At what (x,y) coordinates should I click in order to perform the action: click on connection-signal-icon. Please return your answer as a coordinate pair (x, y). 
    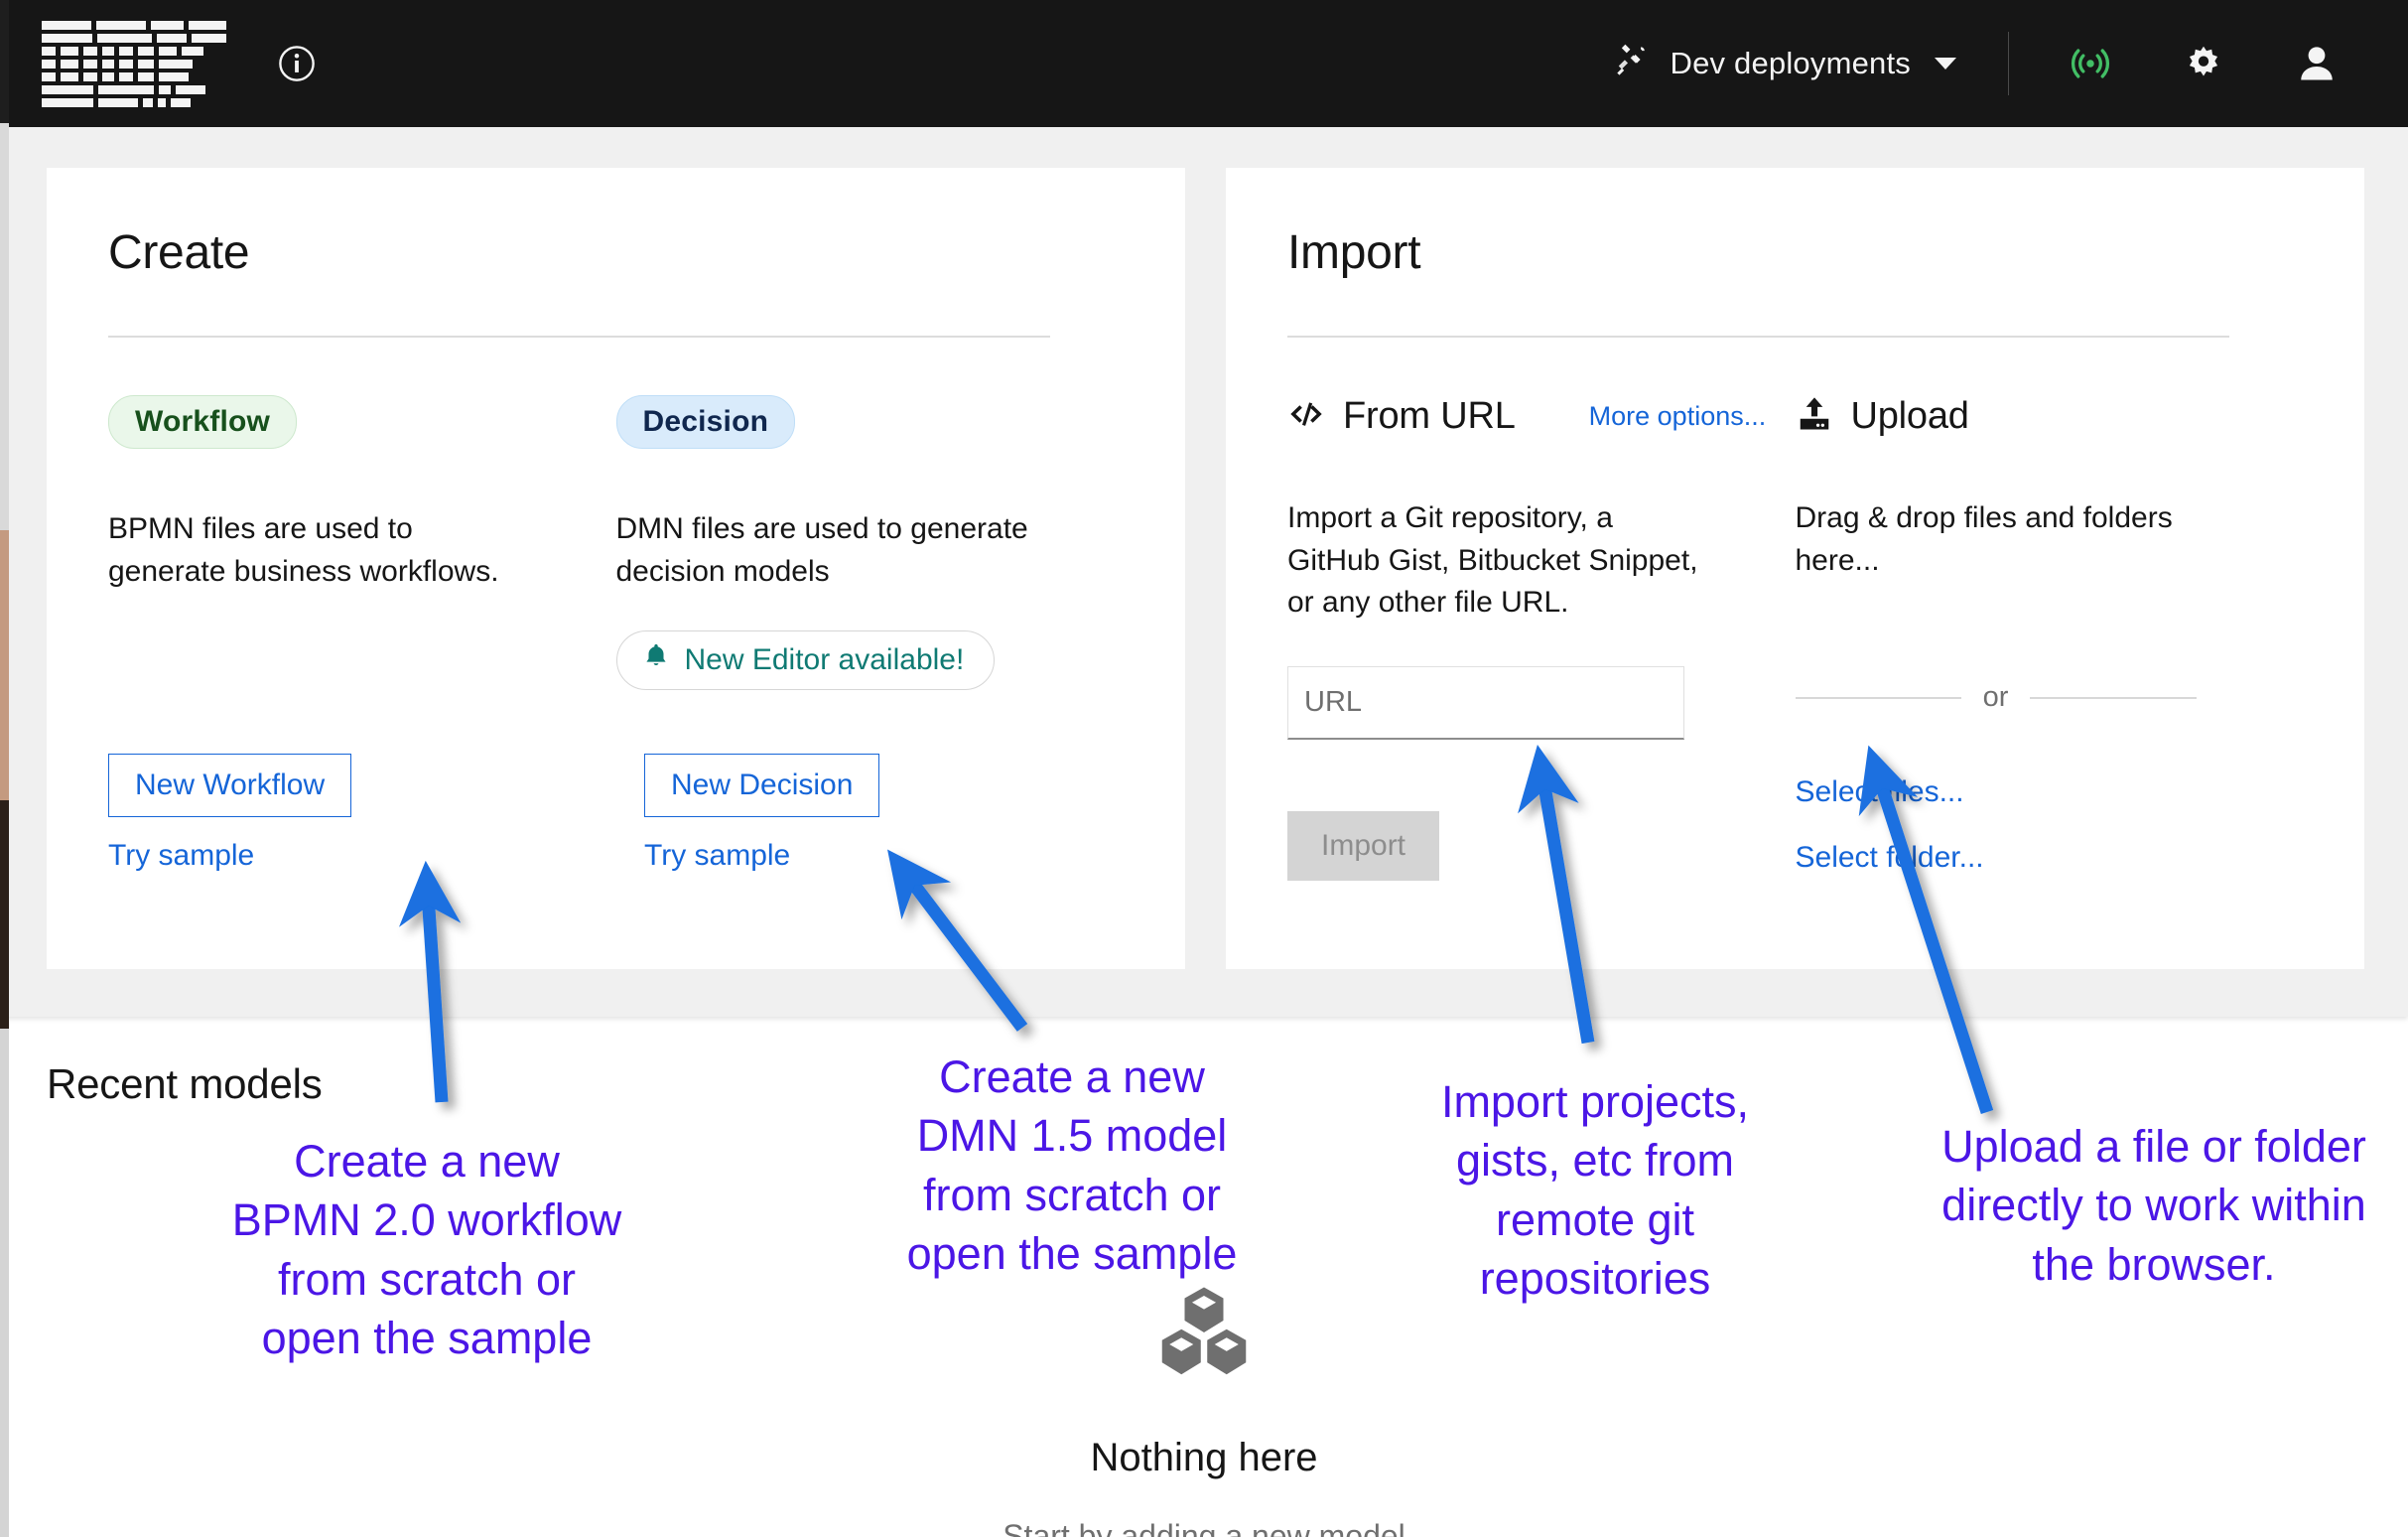
    Looking at the image, I should click on (2090, 63).